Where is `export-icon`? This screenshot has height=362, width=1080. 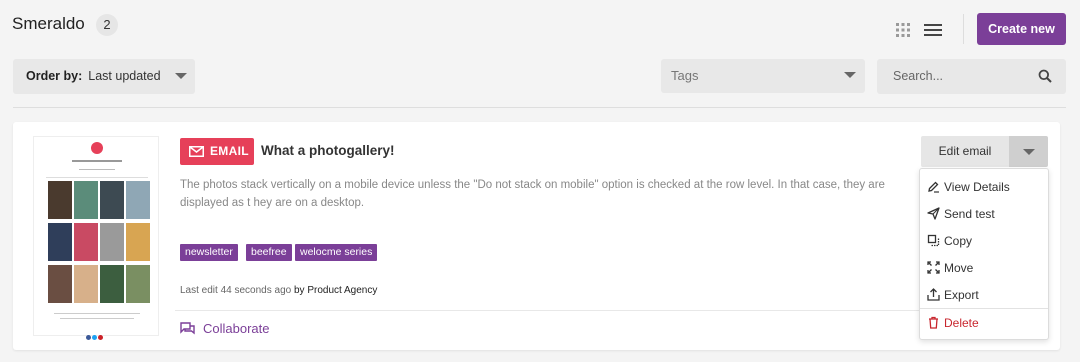
export-icon is located at coordinates (933, 294).